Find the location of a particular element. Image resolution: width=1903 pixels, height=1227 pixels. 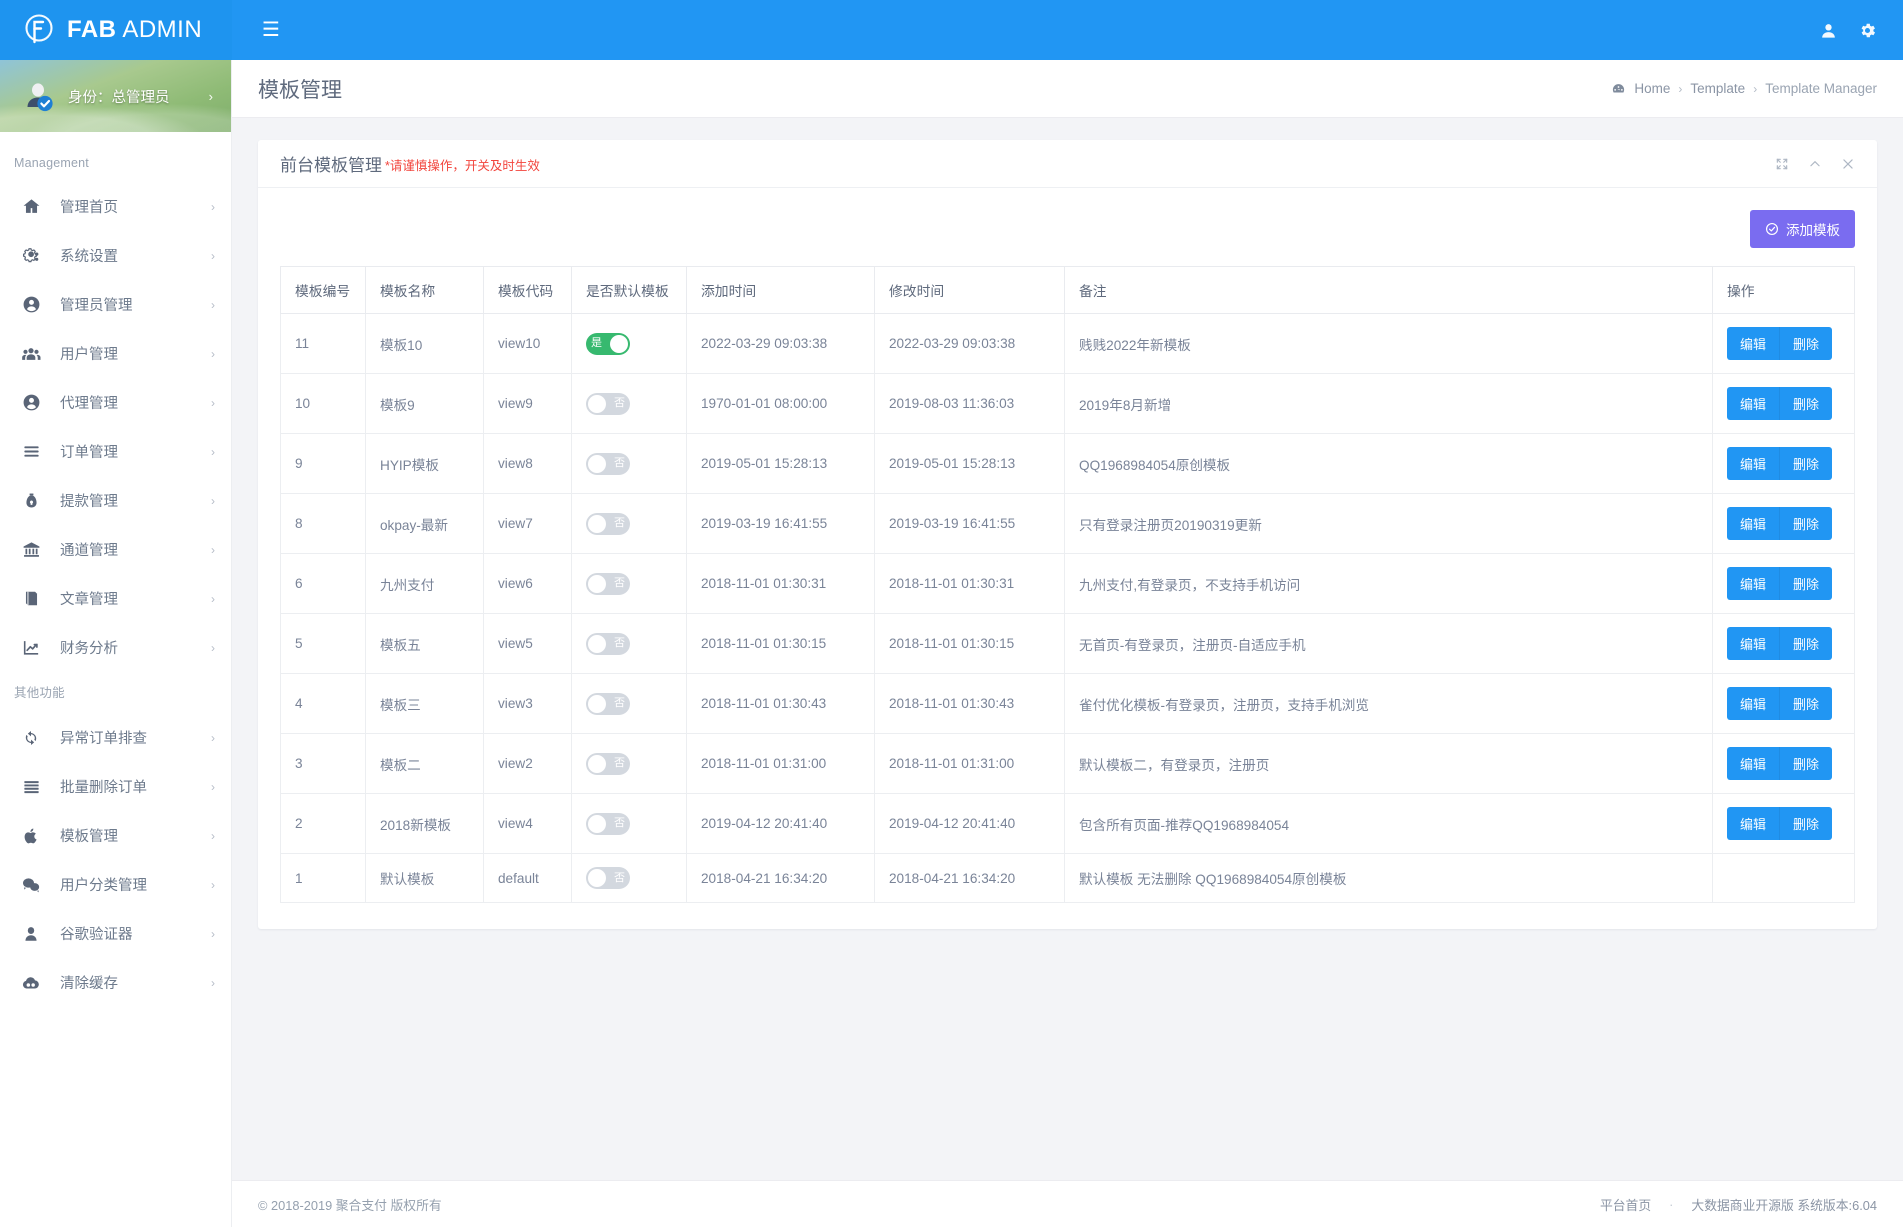

sidebar-item-order-manage: 订单管理 › is located at coordinates (115, 451).